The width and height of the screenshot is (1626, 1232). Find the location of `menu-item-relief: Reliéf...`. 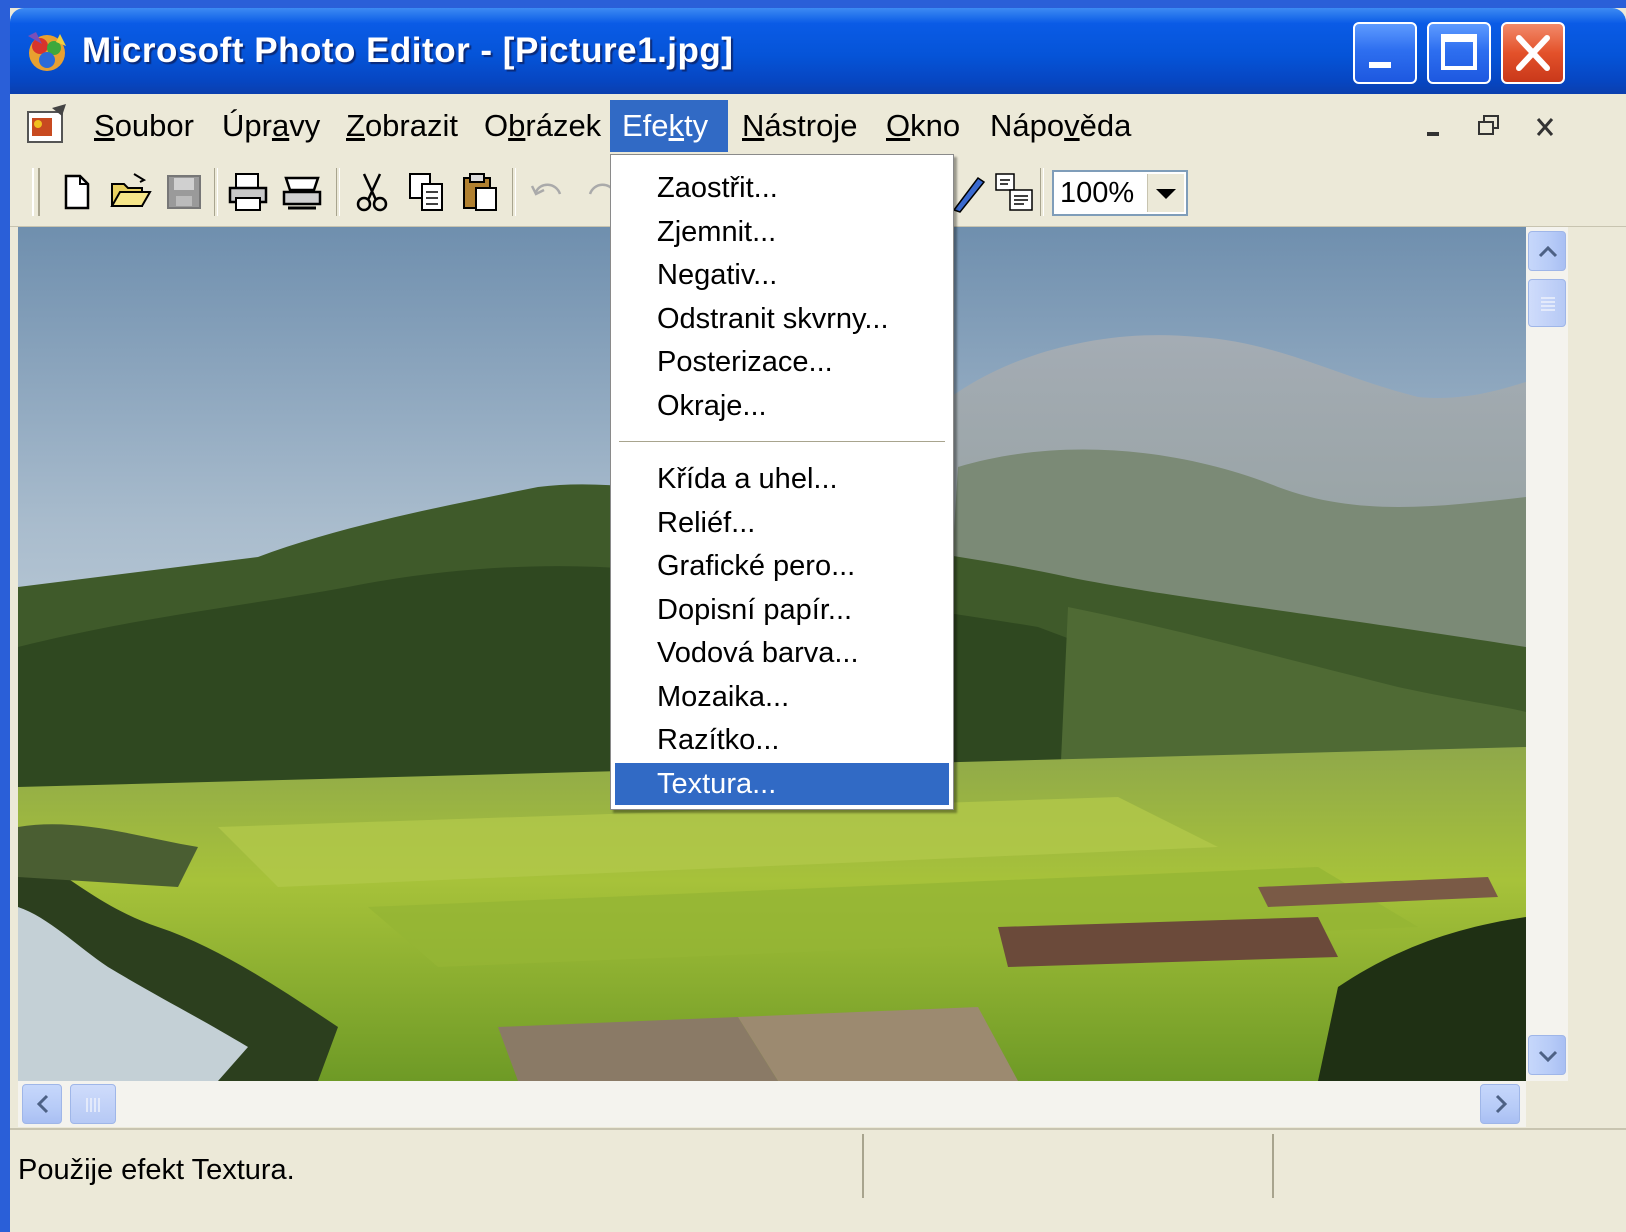

menu-item-relief: Reliéf... is located at coordinates (782, 523).